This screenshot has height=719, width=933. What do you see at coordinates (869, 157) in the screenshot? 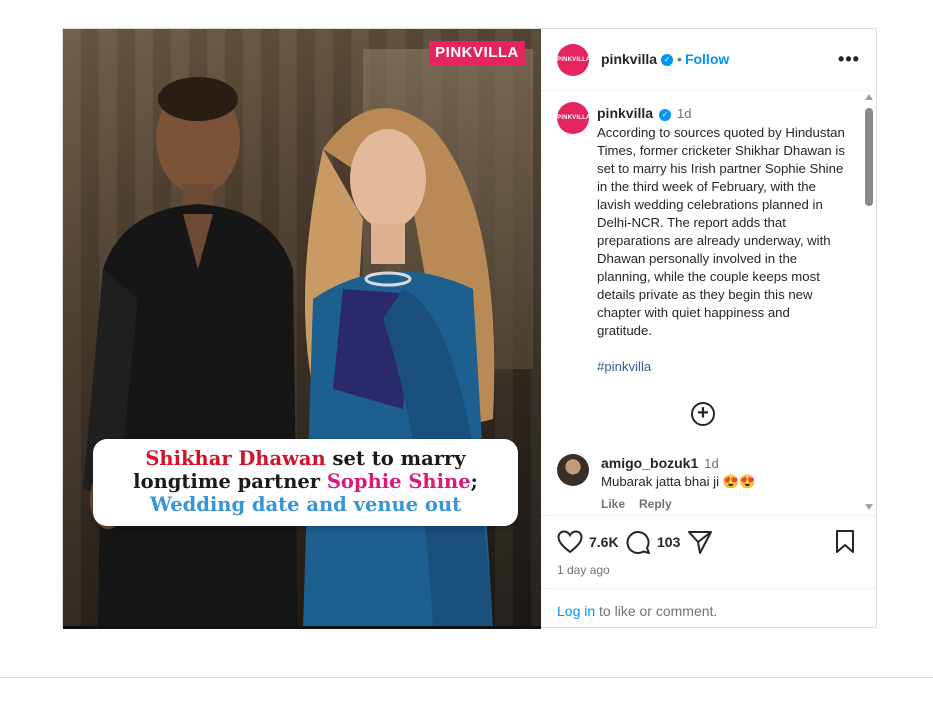
I see `scroll-thumb` at bounding box center [869, 157].